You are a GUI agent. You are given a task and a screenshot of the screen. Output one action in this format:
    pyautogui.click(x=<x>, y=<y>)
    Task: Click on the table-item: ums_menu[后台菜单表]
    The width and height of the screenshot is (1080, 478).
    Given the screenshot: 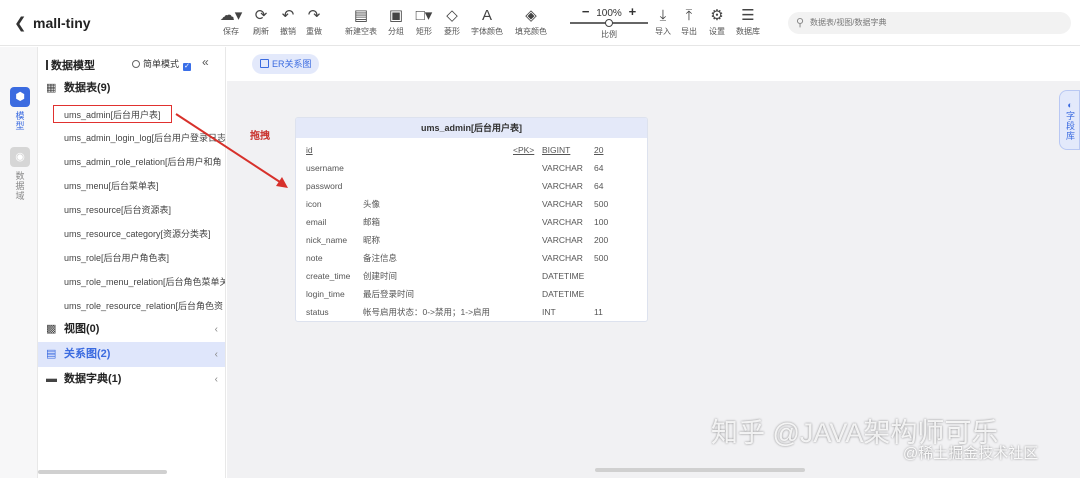 What is the action you would take?
    pyautogui.click(x=111, y=186)
    